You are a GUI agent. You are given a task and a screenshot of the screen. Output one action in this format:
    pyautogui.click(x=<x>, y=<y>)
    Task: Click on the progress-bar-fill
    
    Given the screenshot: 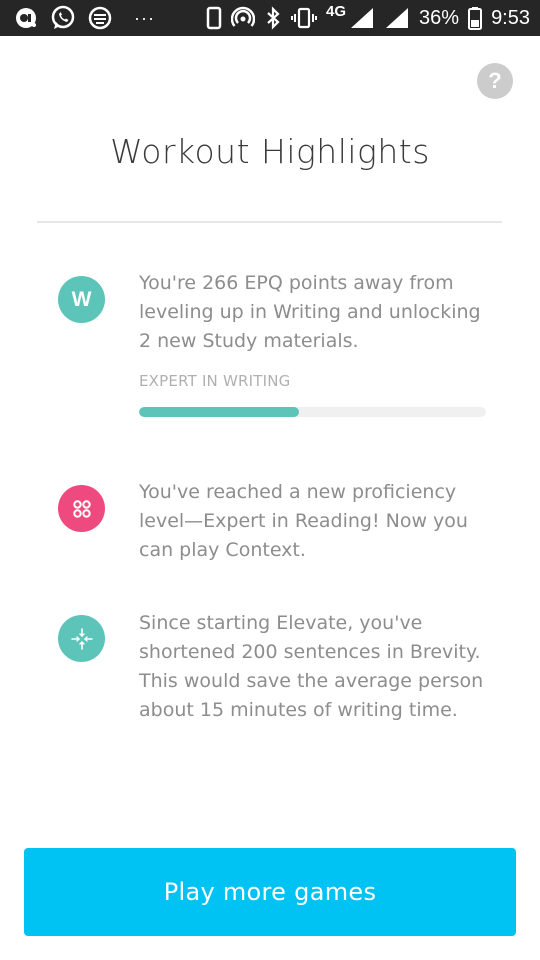 What is the action you would take?
    pyautogui.click(x=219, y=412)
    